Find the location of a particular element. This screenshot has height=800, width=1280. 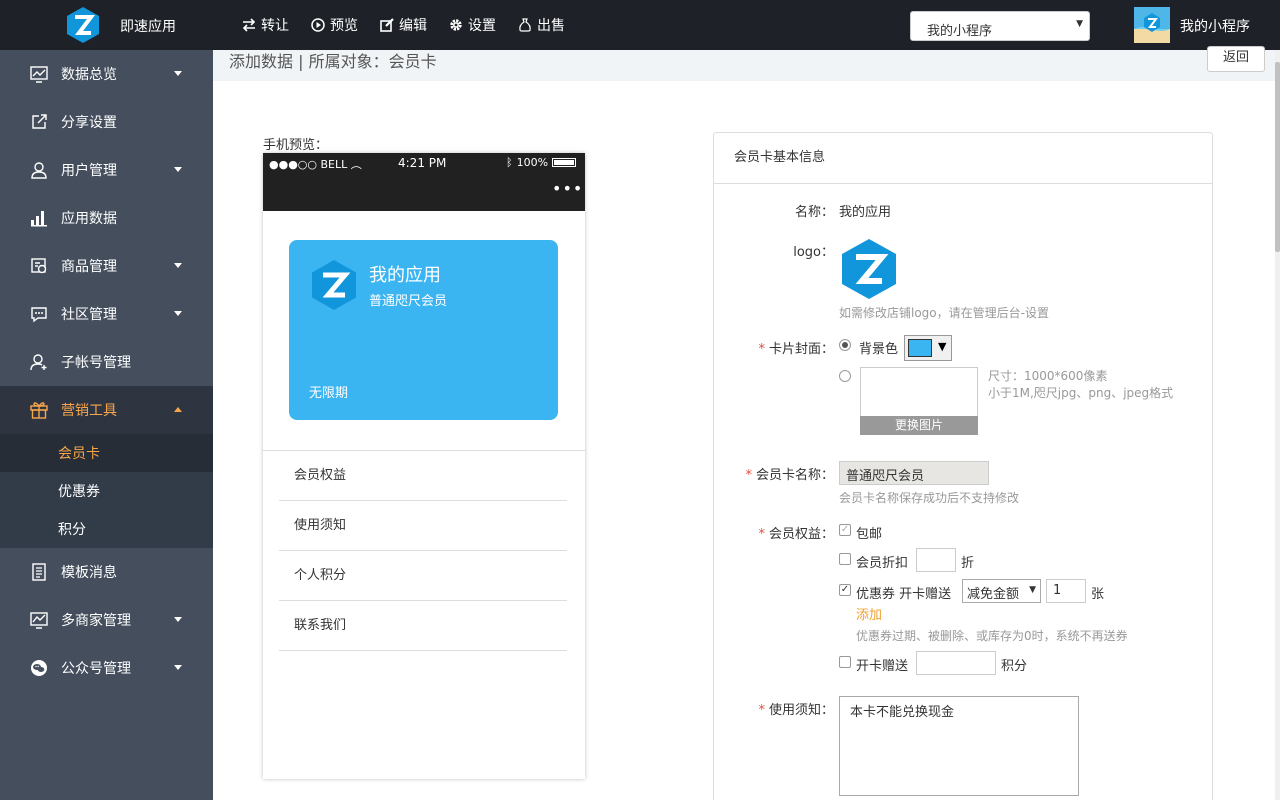

sidebar-subitem-member-card: 会员卡 is located at coordinates (106, 453).